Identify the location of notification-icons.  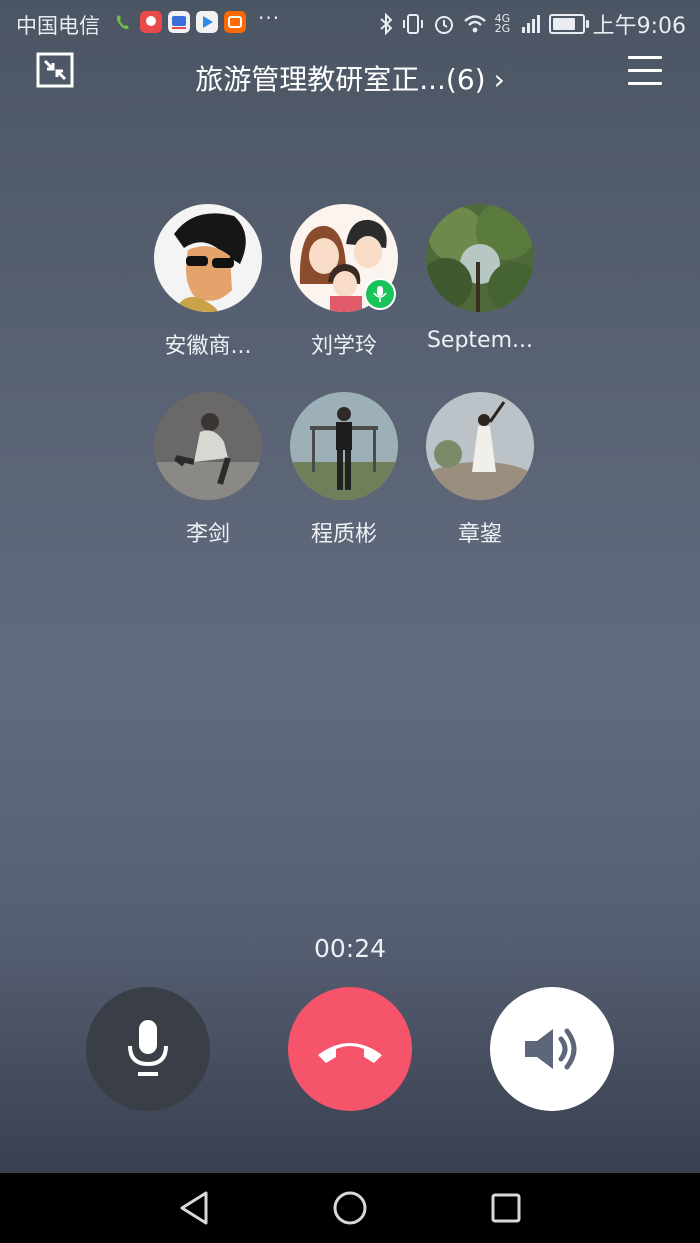
(179, 22).